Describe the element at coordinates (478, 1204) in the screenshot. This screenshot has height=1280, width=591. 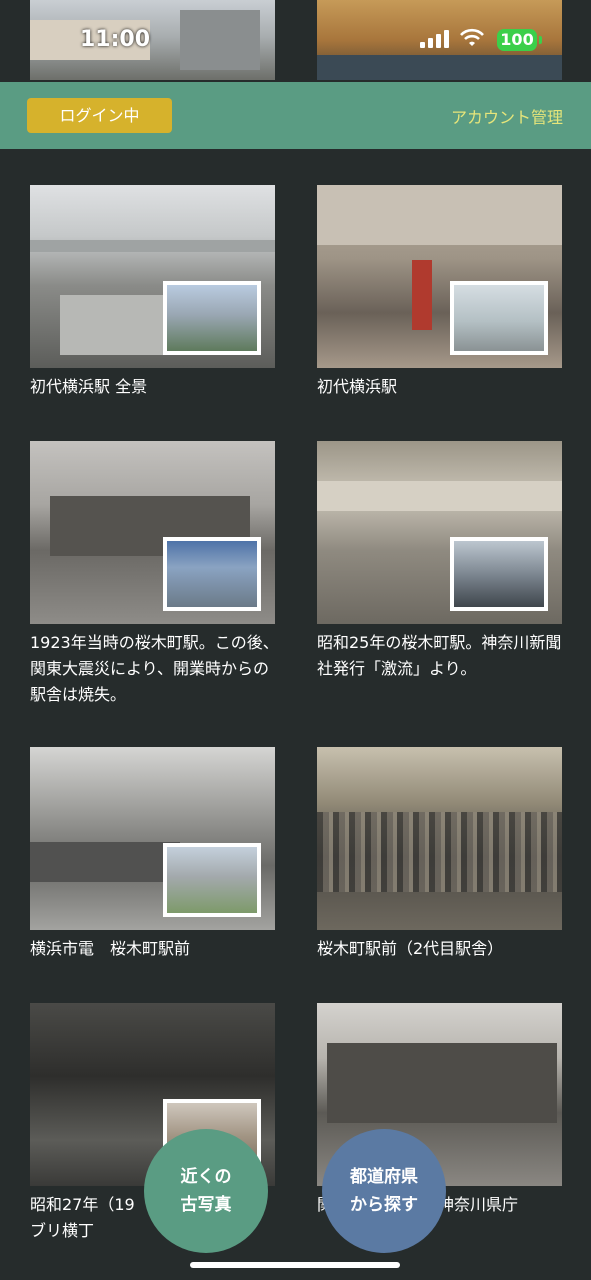
I see `photo-caption-8-suffix: 神奈川県庁` at that location.